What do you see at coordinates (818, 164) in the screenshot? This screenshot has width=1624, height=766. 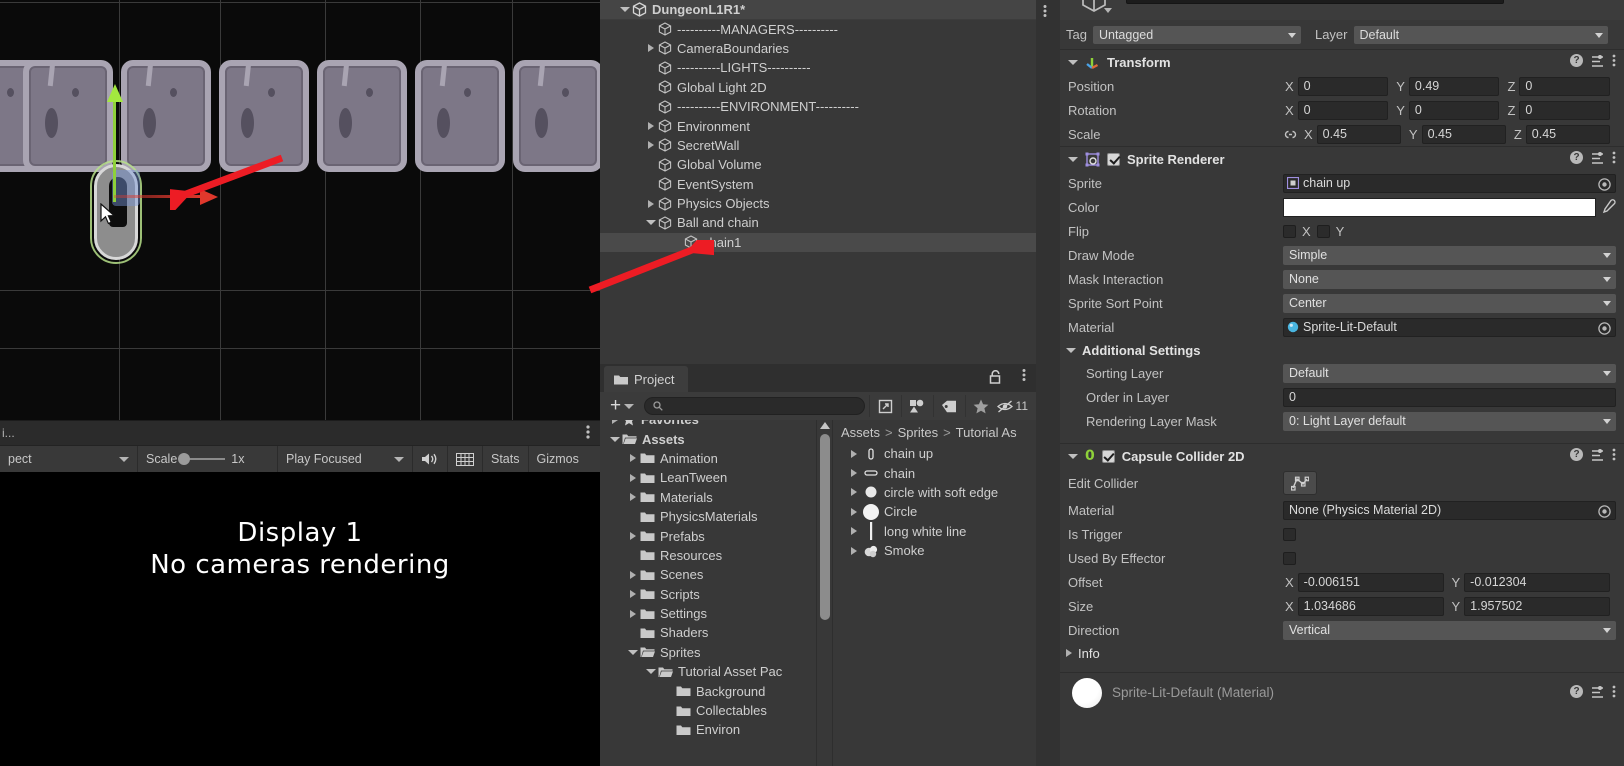 I see `hierarchy-item-global-volume: Global Volume` at bounding box center [818, 164].